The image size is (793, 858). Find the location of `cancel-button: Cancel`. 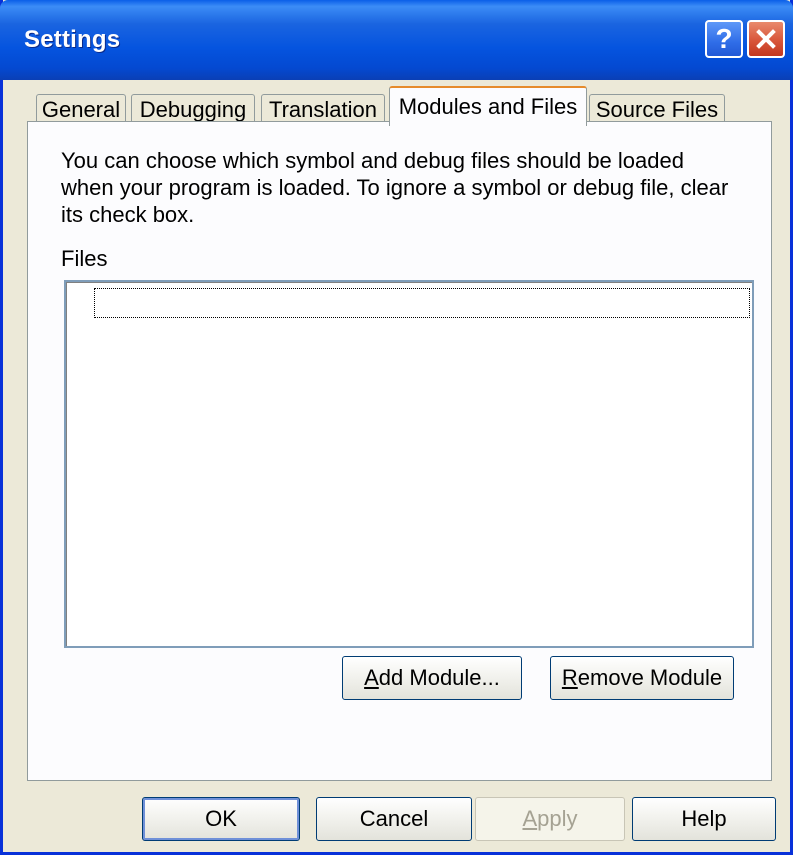

cancel-button: Cancel is located at coordinates (394, 819).